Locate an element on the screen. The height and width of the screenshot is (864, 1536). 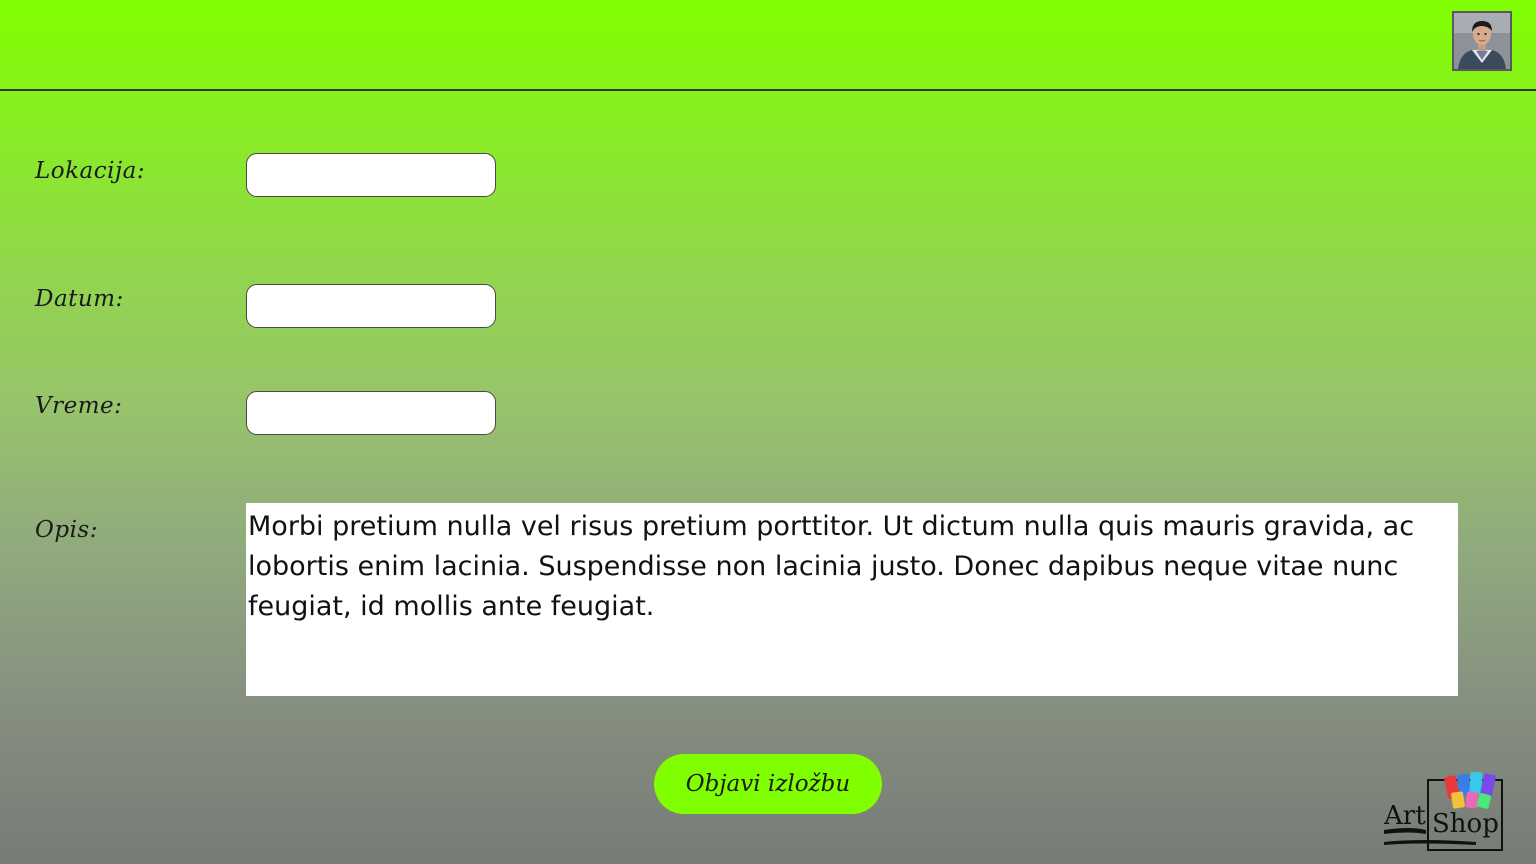
paint-palette-icon is located at coordinates (1470, 790).